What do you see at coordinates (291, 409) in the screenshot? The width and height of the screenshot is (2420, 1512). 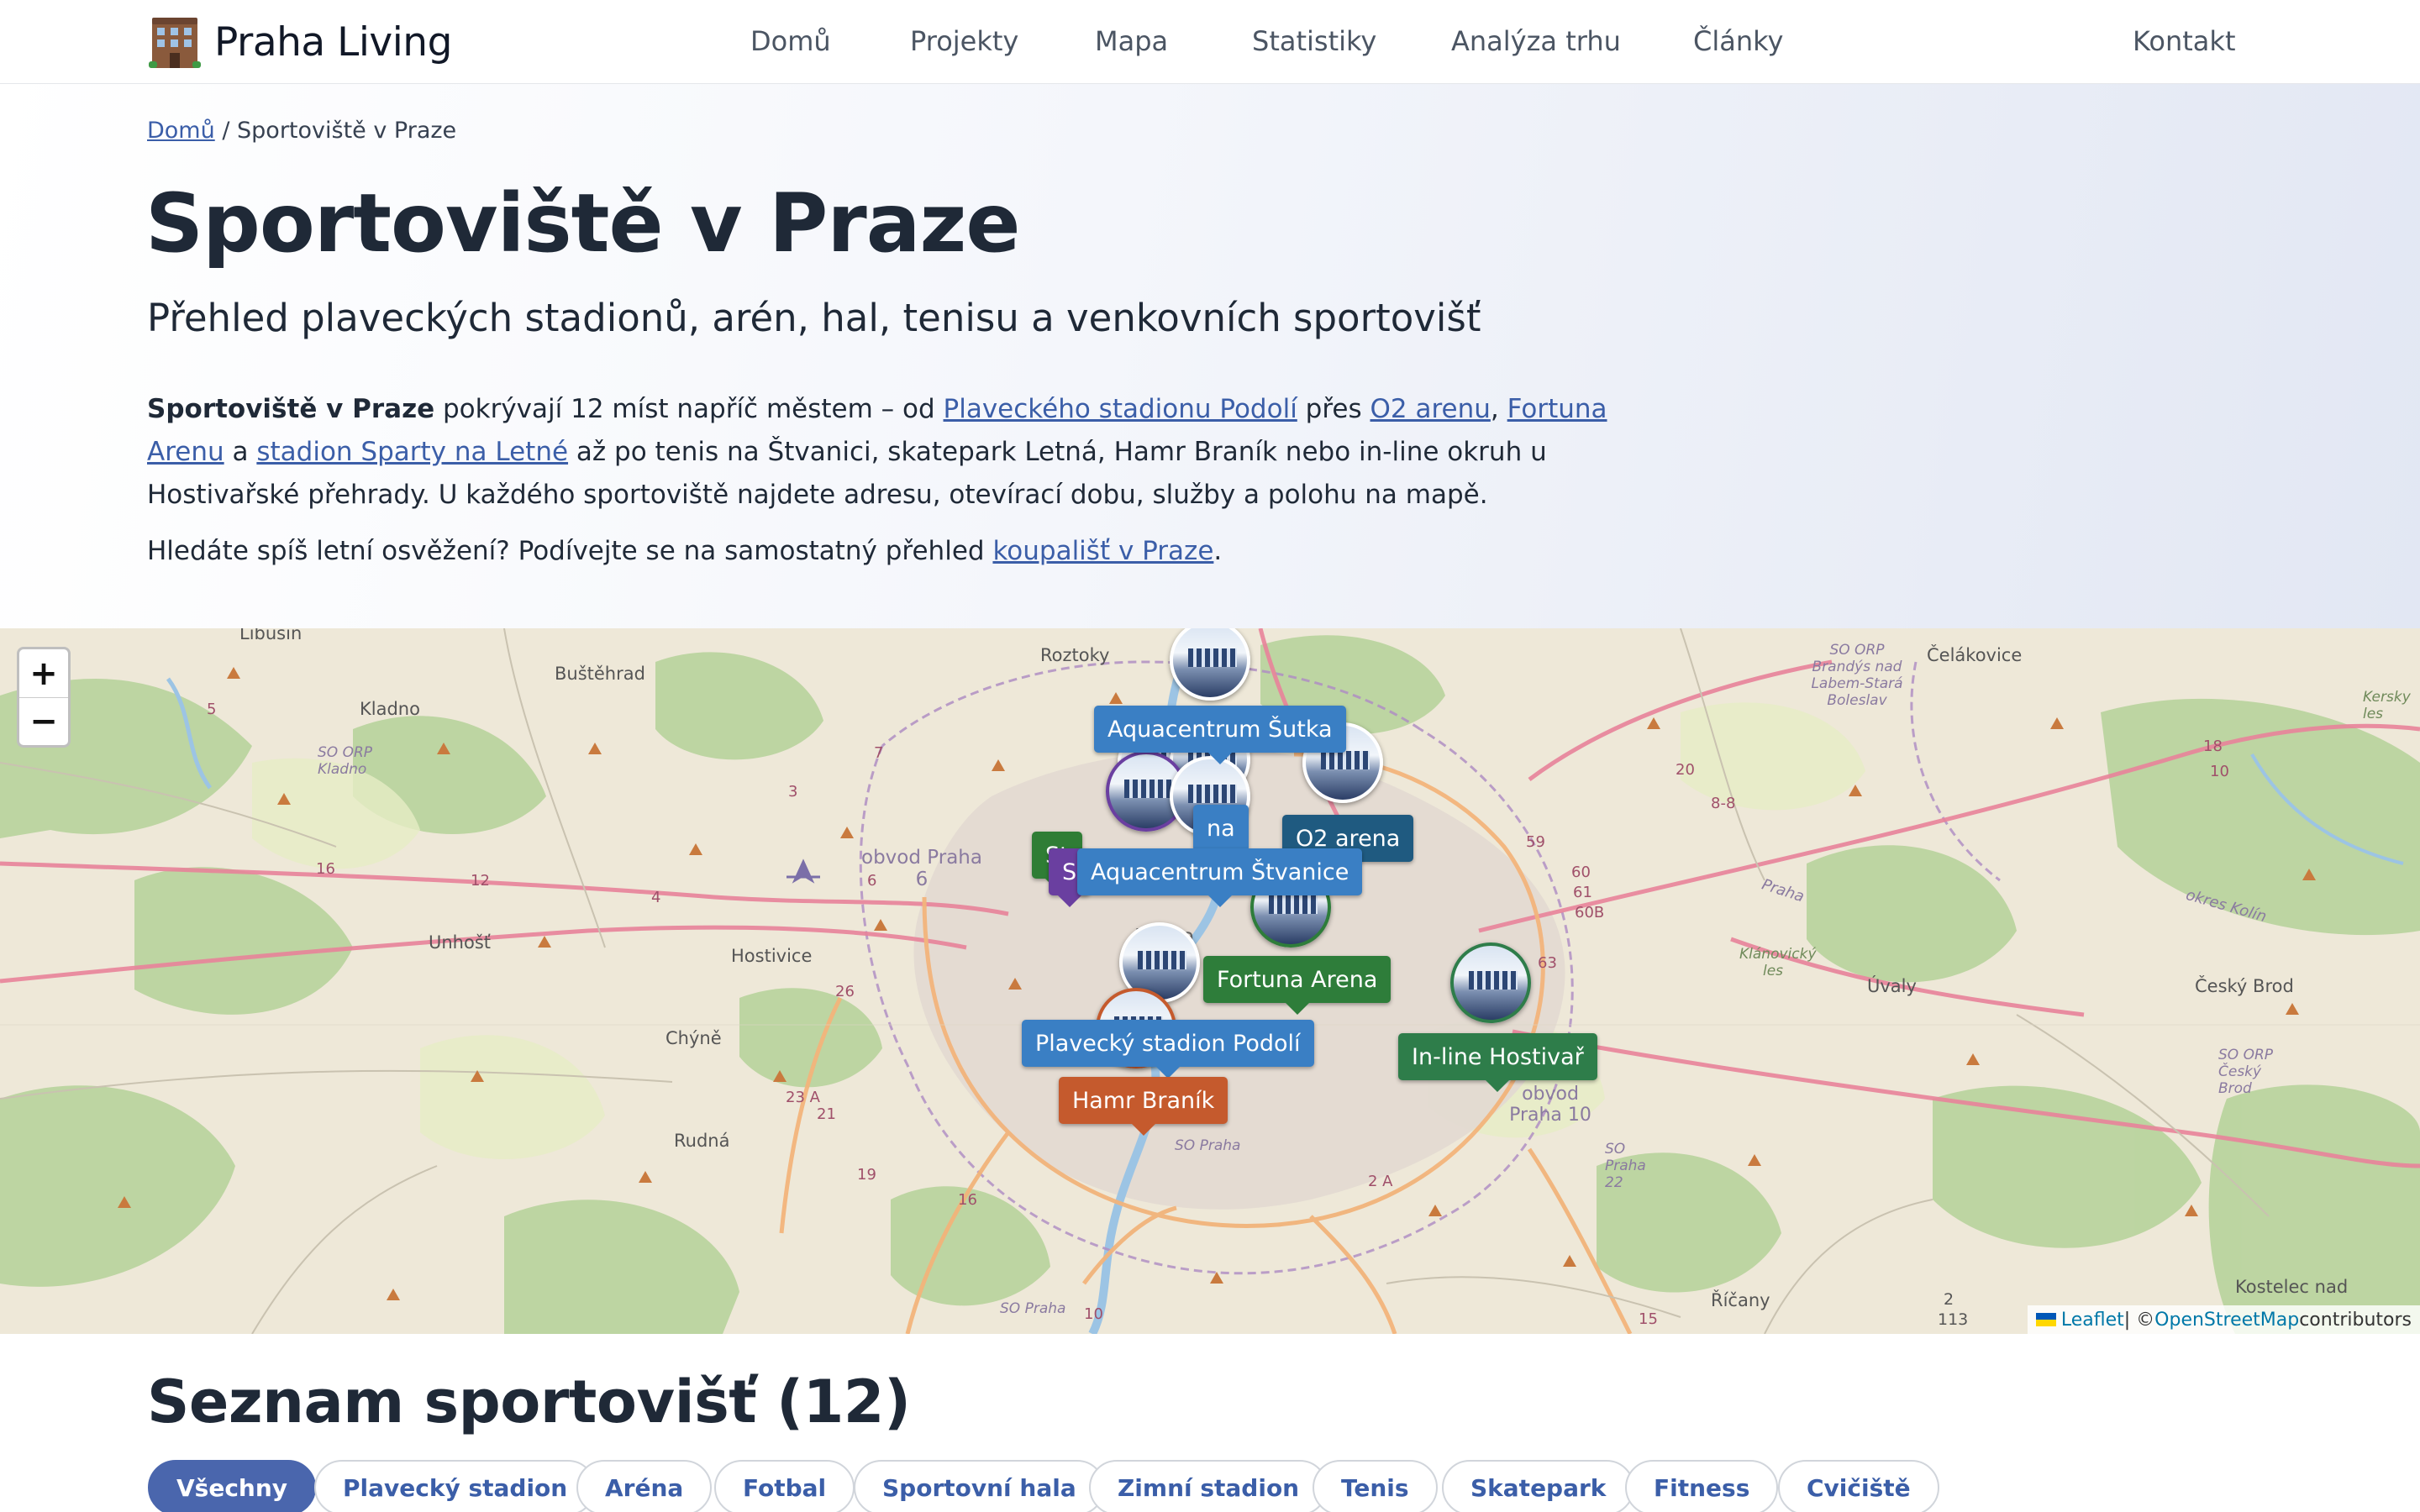 I see `intro-bold: Sportoviště v Praze` at bounding box center [291, 409].